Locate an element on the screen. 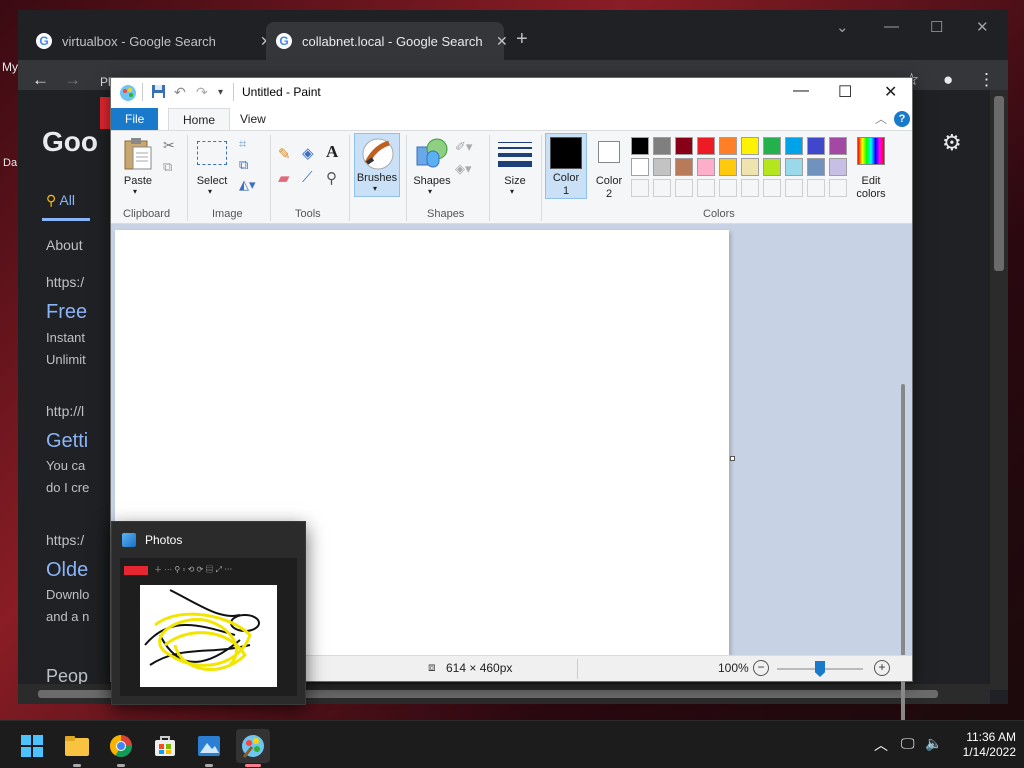 The image size is (1024, 768). select-dropdown-chevron-icon: ▾ is located at coordinates (210, 191).